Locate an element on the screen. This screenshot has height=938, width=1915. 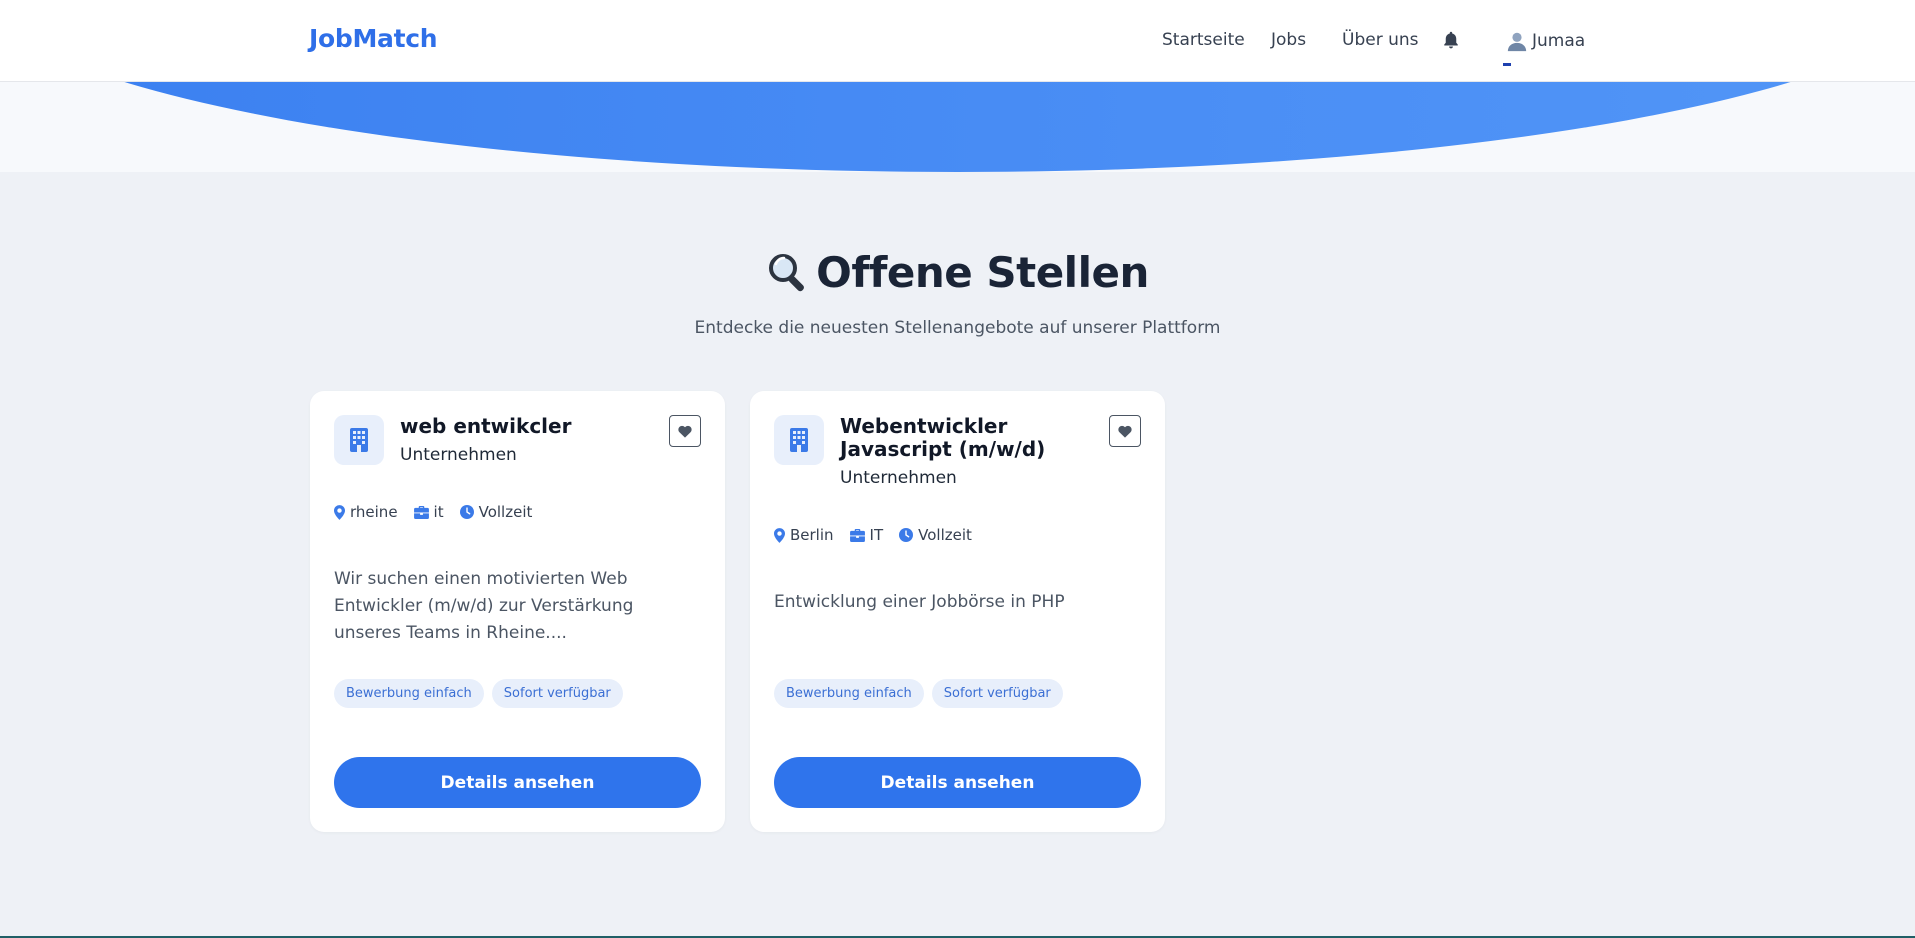
job-title: web entwikcler is located at coordinates (530, 426).